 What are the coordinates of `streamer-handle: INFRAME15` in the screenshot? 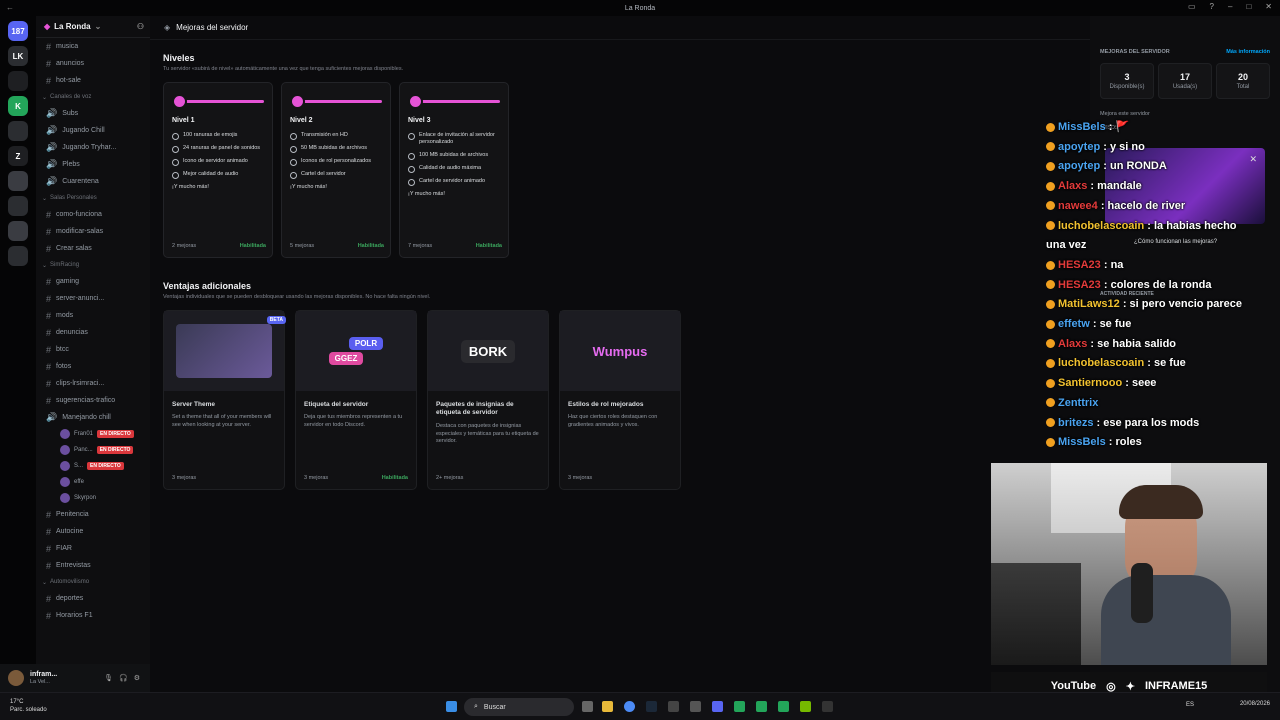 It's located at (1176, 686).